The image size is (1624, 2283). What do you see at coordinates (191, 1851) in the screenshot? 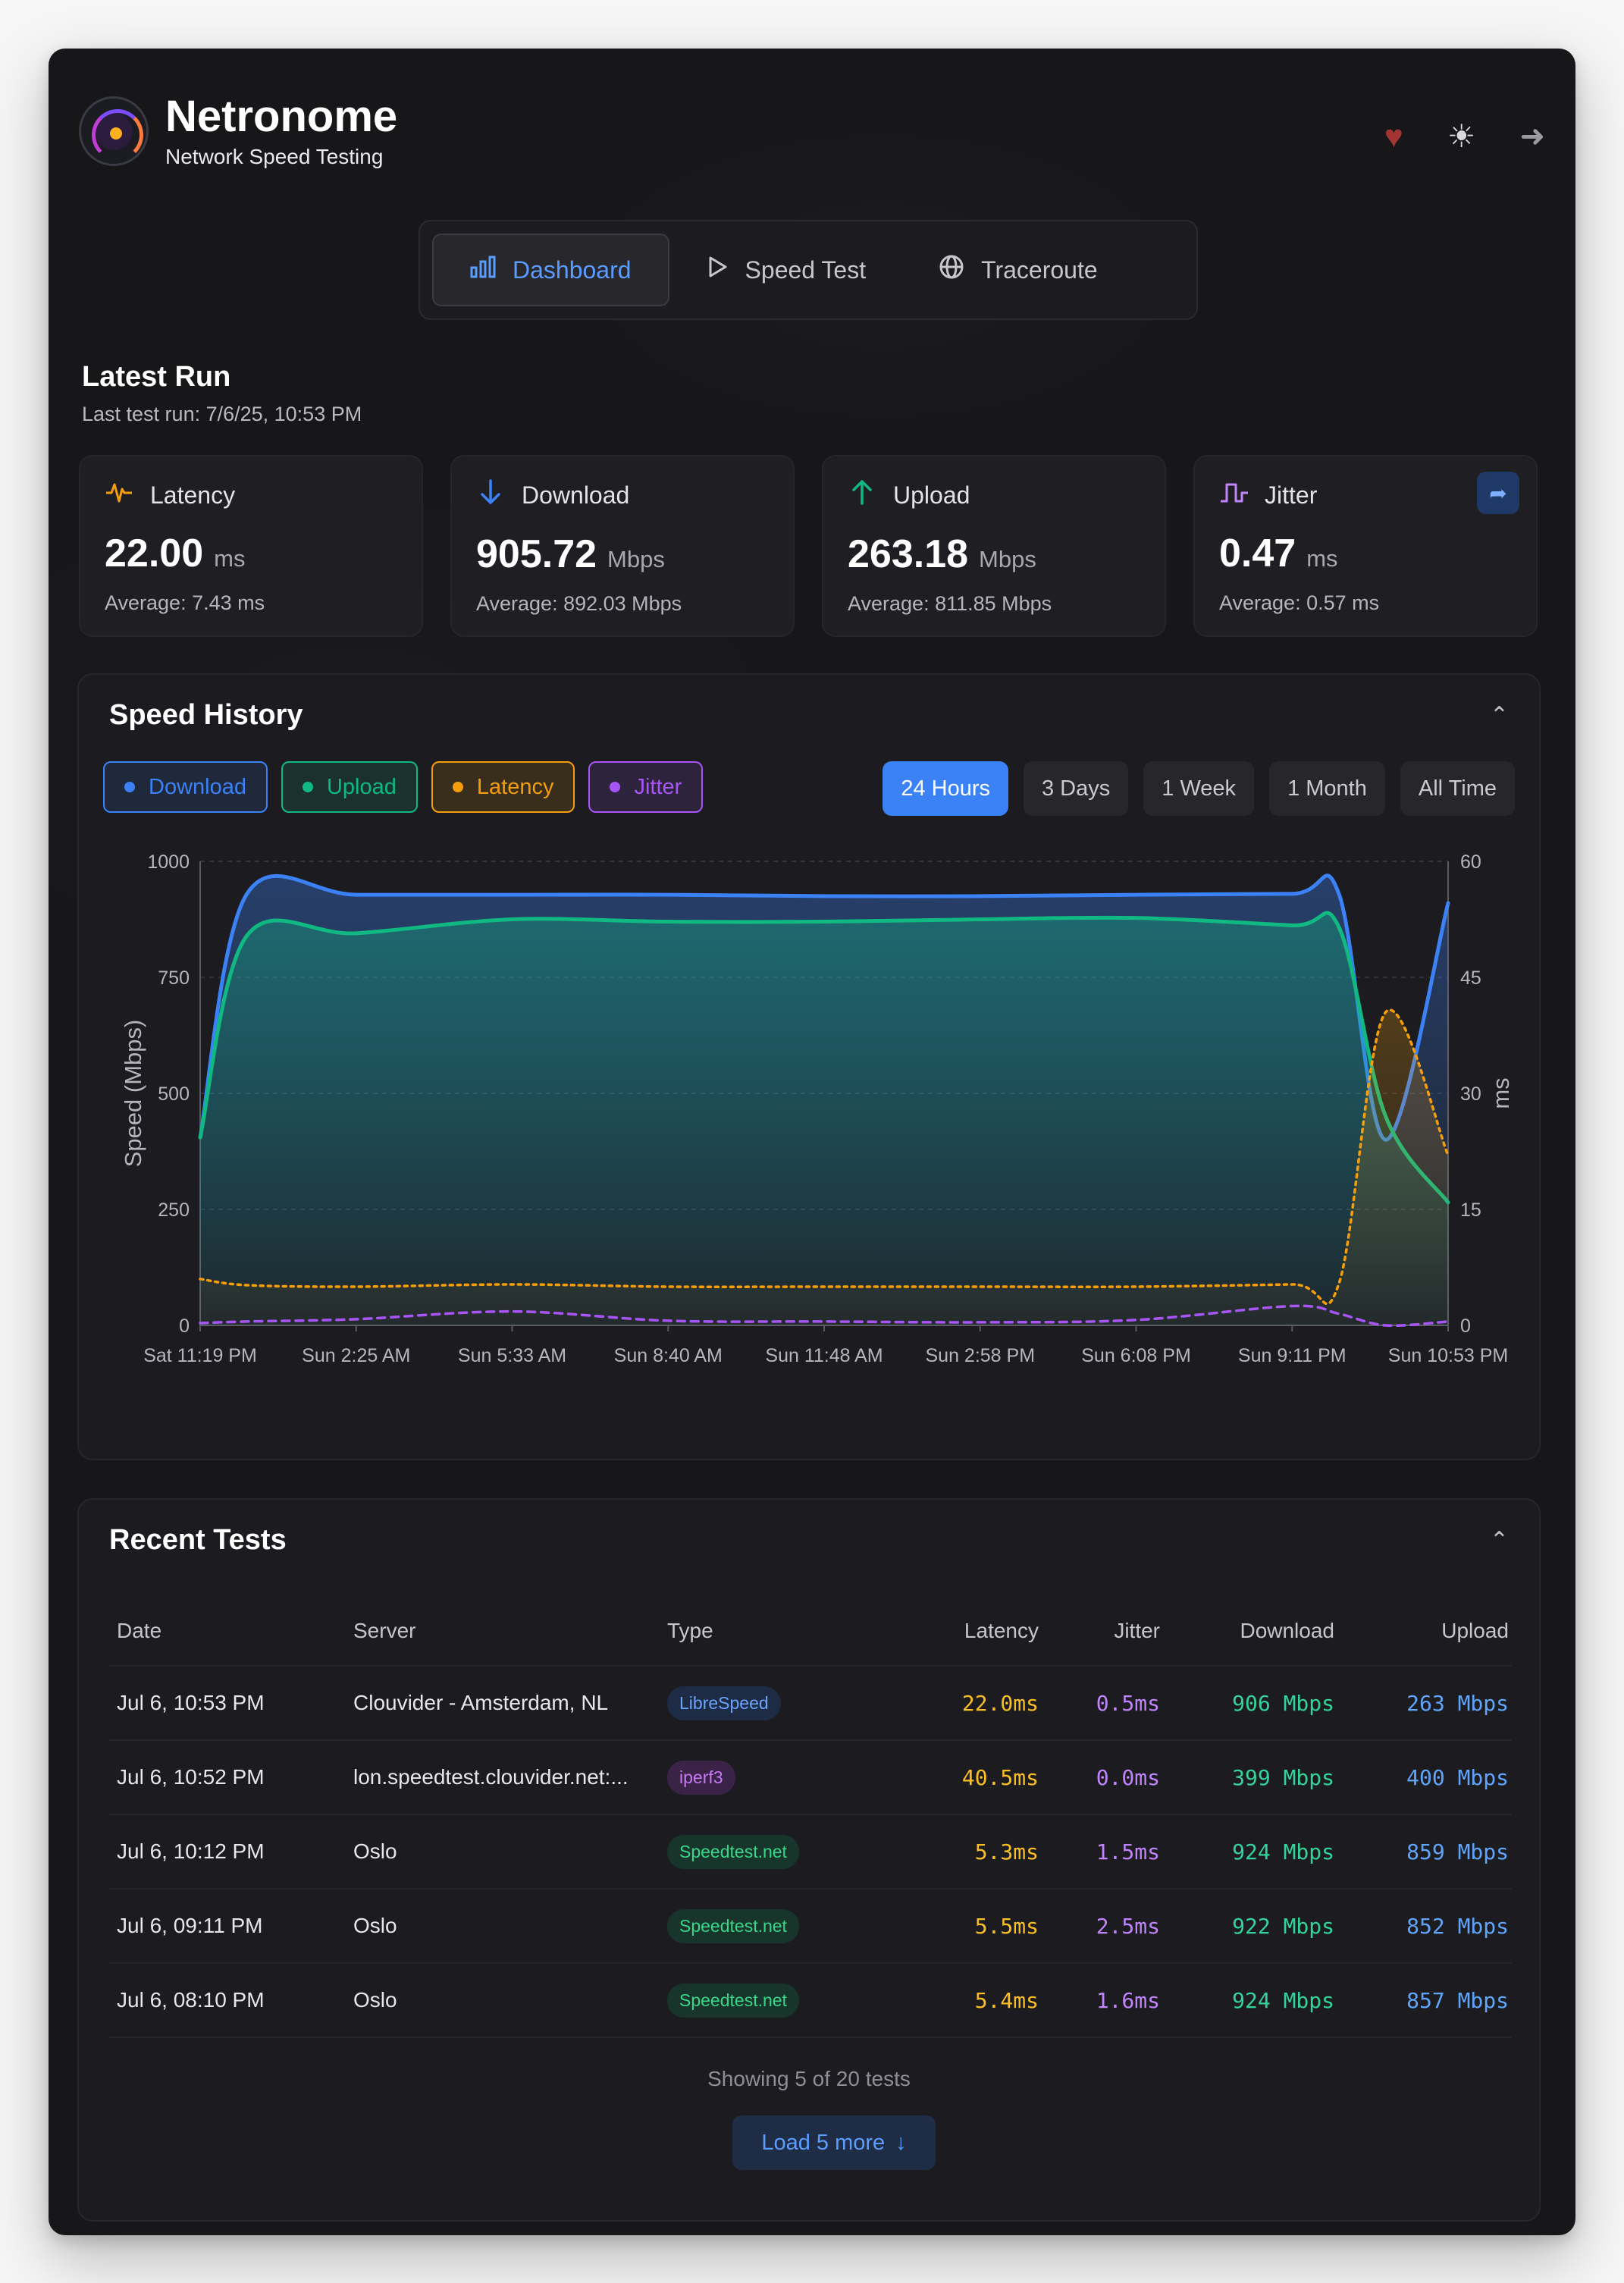
I see `cell-date: Jul 6, 10:12 PM` at bounding box center [191, 1851].